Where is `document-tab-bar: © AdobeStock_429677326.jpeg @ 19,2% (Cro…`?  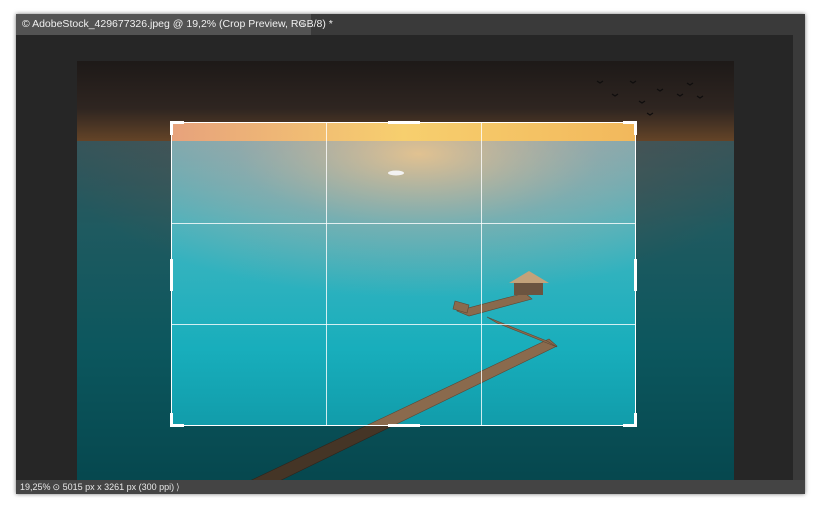 document-tab-bar: © AdobeStock_429677326.jpeg @ 19,2% (Cro… is located at coordinates (410, 24).